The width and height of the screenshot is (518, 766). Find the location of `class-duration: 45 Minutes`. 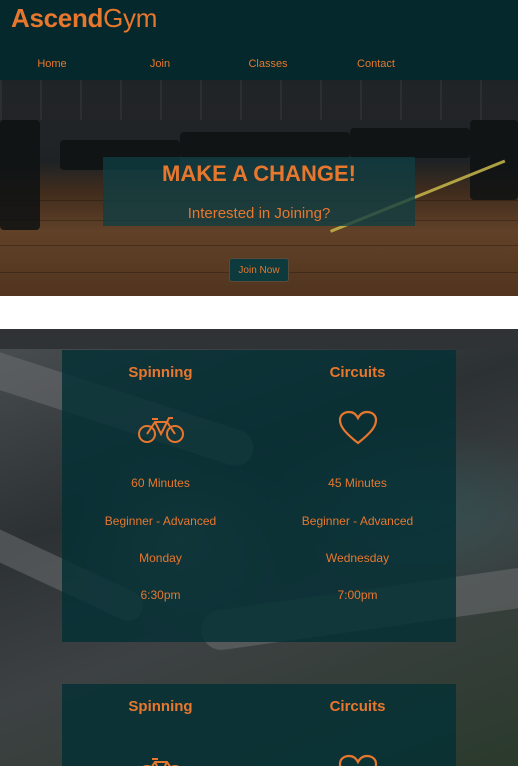

class-duration: 45 Minutes is located at coordinates (357, 483).